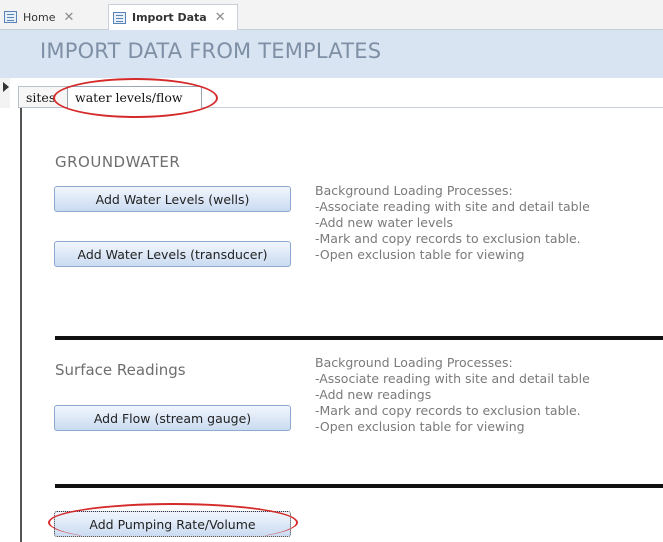 Image resolution: width=663 pixels, height=542 pixels. I want to click on left-border-line, so click(21, 325).